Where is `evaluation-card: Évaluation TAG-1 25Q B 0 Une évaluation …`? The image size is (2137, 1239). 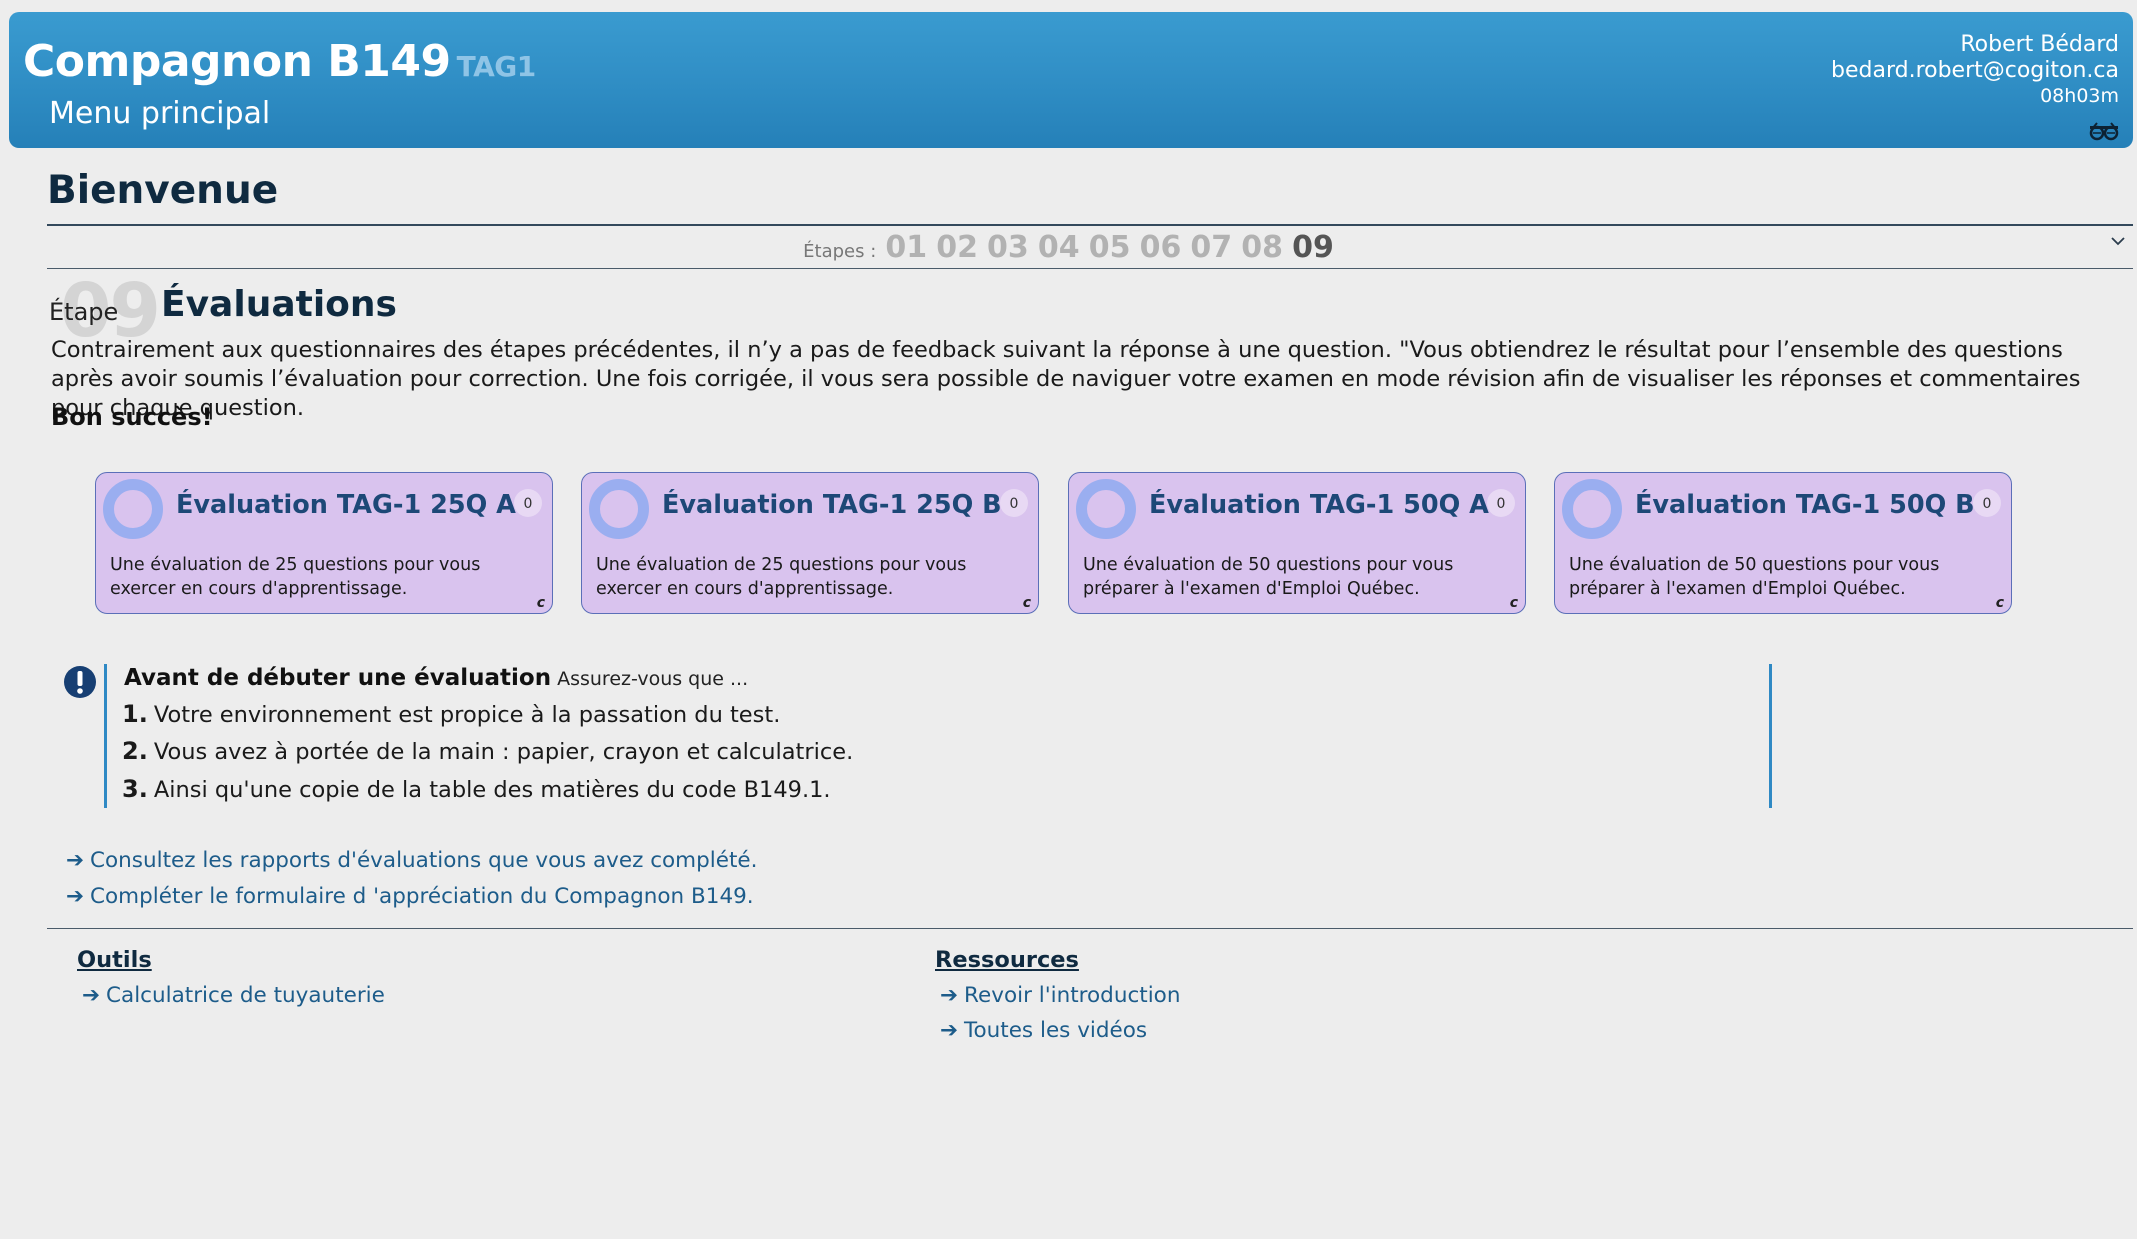
evaluation-card: Évaluation TAG-1 25Q B 0 Une évaluation … is located at coordinates (810, 543).